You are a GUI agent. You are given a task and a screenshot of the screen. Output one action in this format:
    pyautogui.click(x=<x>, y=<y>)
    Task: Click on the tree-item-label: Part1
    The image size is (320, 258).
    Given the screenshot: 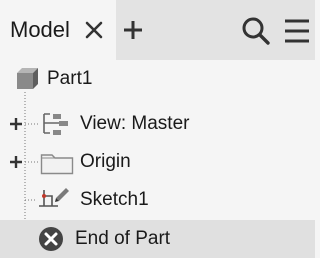 What is the action you would take?
    pyautogui.click(x=70, y=78)
    